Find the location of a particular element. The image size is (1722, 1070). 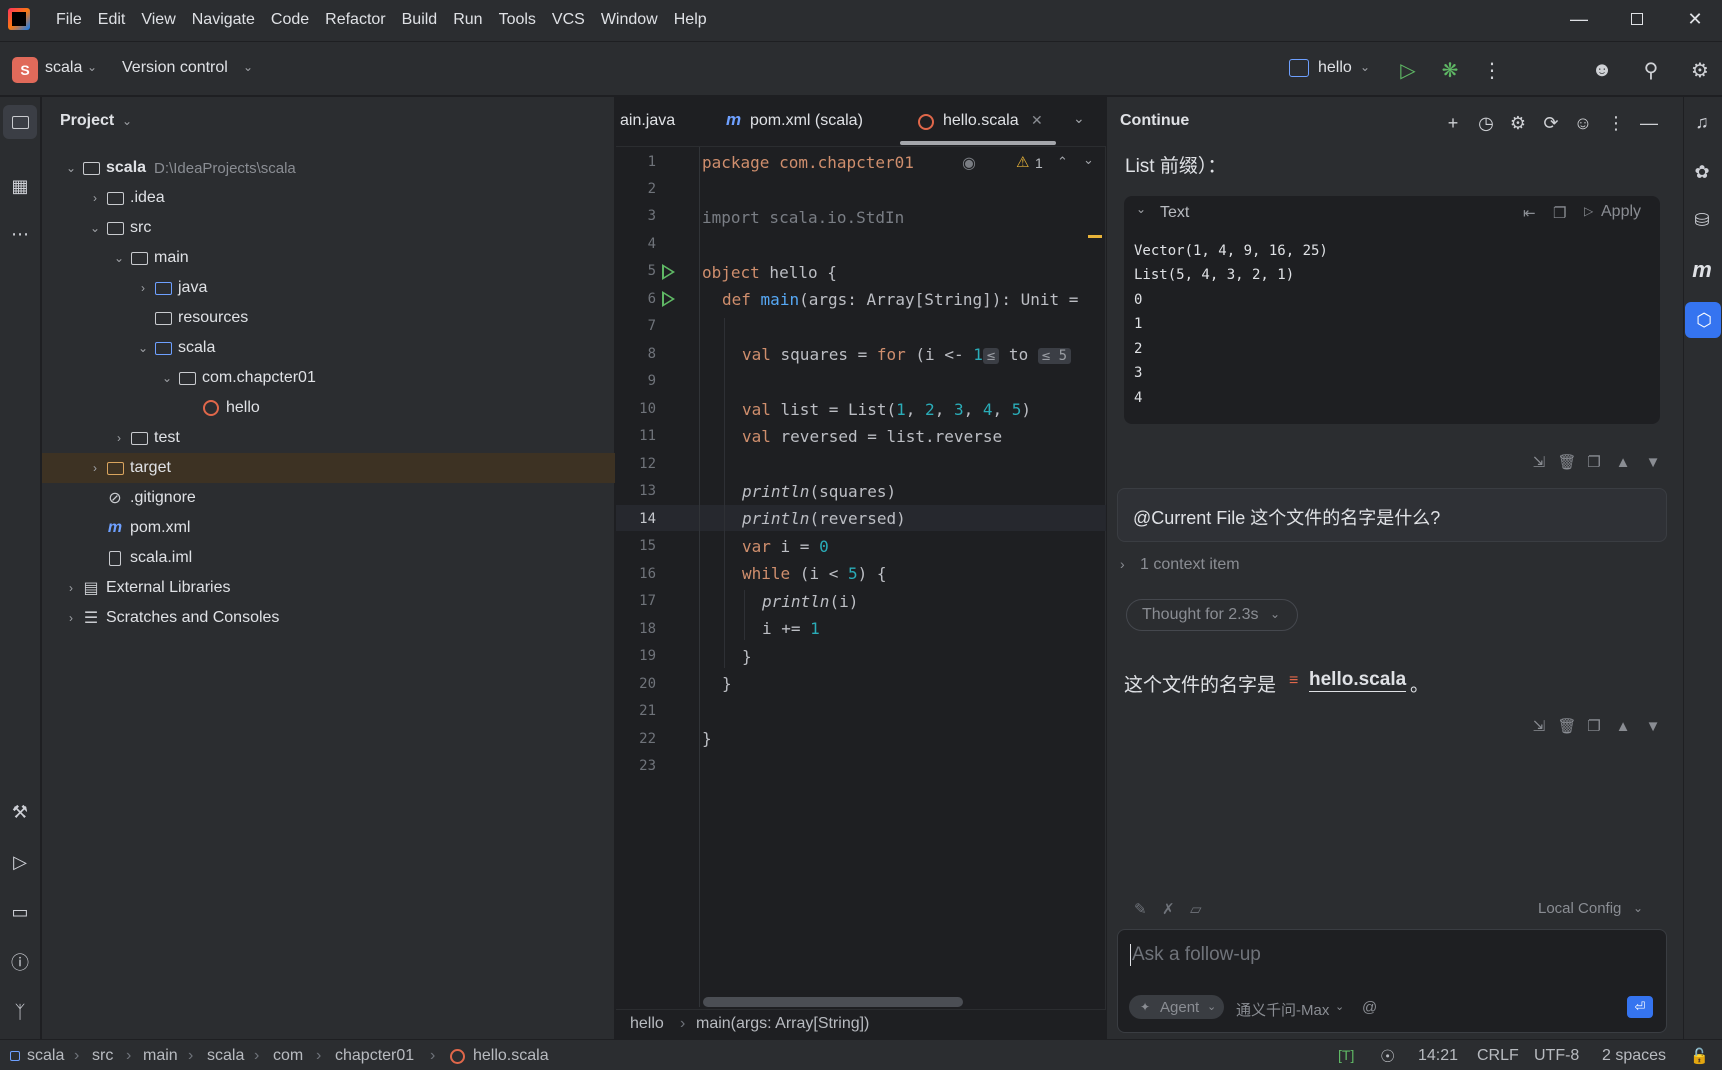

hide-panel-icon: — is located at coordinates (1649, 123).